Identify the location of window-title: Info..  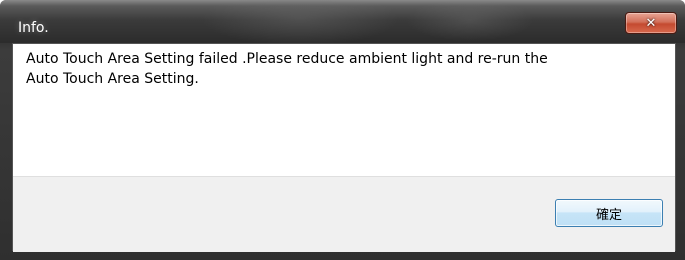
(33, 28).